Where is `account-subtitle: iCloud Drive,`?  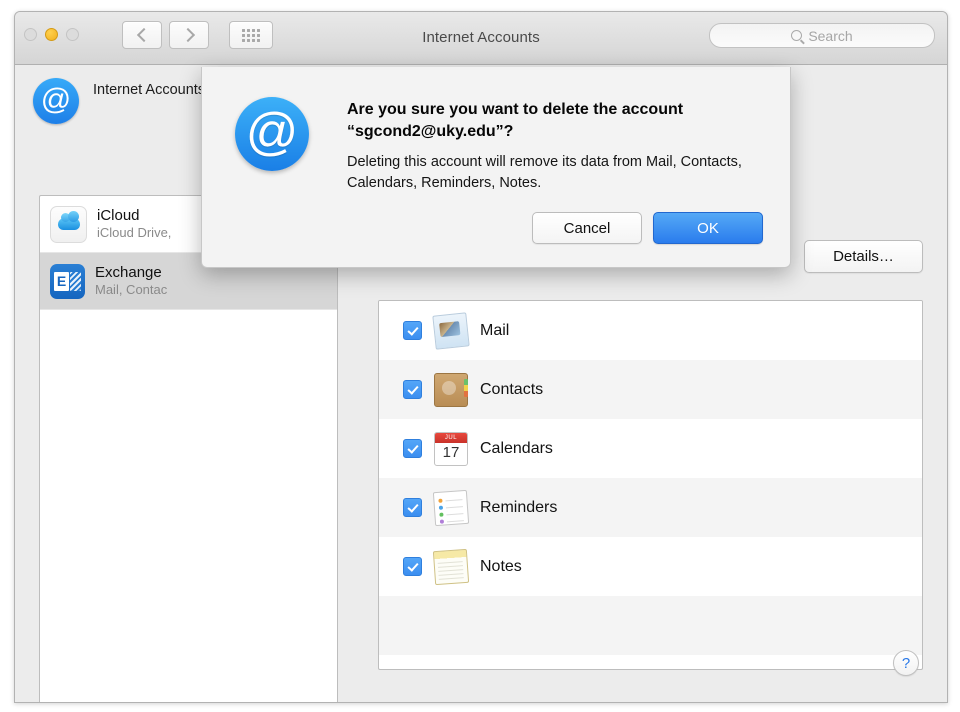 account-subtitle: iCloud Drive, is located at coordinates (134, 232).